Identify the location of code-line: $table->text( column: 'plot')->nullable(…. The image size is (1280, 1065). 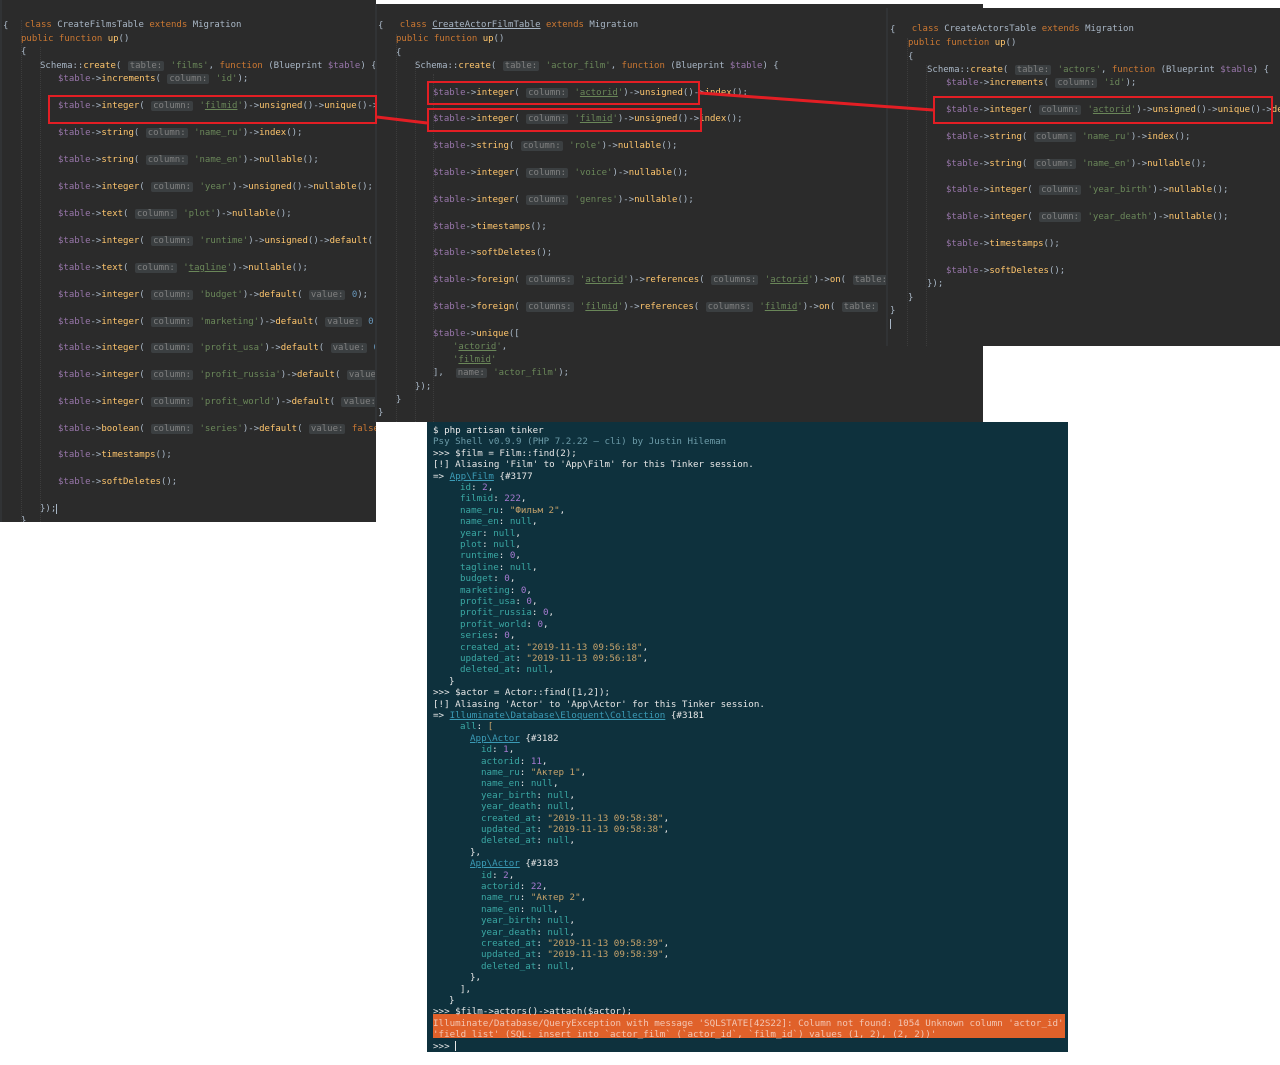
(175, 214).